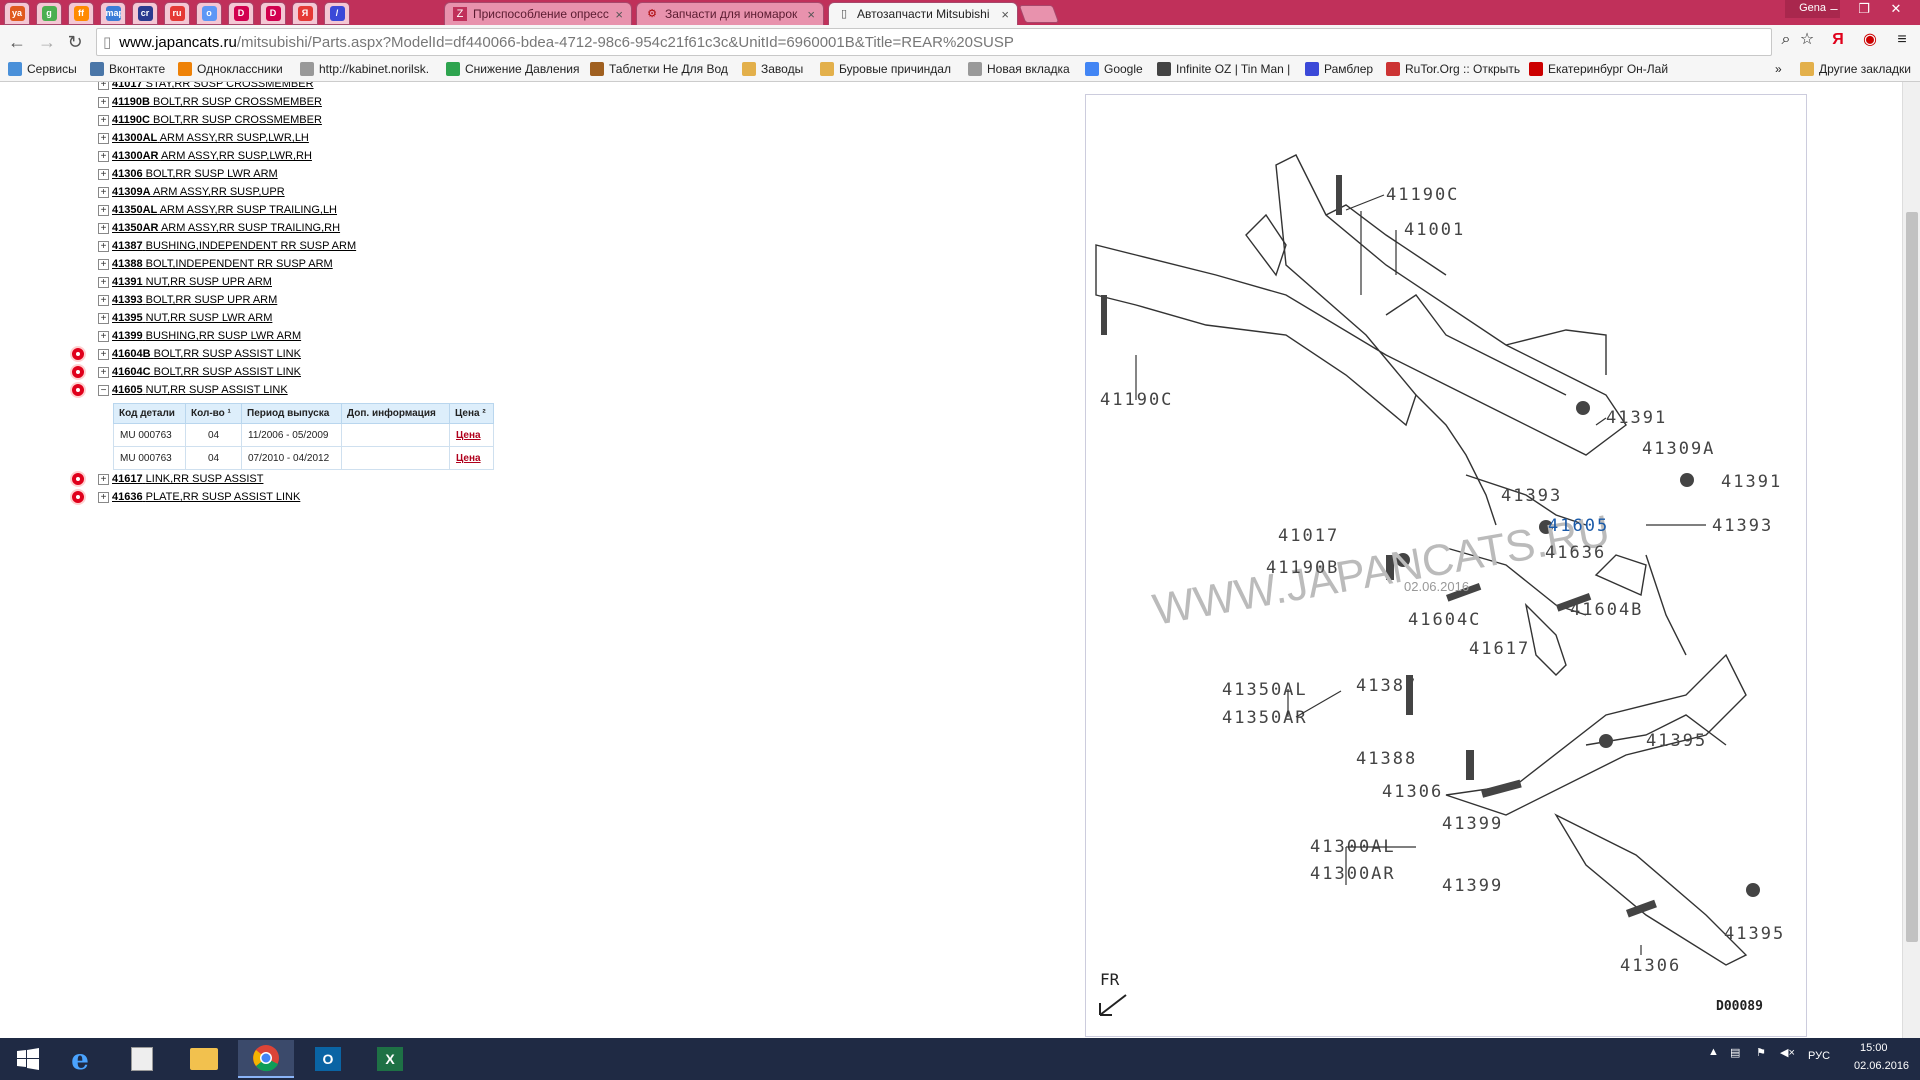 This screenshot has width=1920, height=1080. What do you see at coordinates (1339, 69) in the screenshot?
I see `bookmark-item: Рамблер` at bounding box center [1339, 69].